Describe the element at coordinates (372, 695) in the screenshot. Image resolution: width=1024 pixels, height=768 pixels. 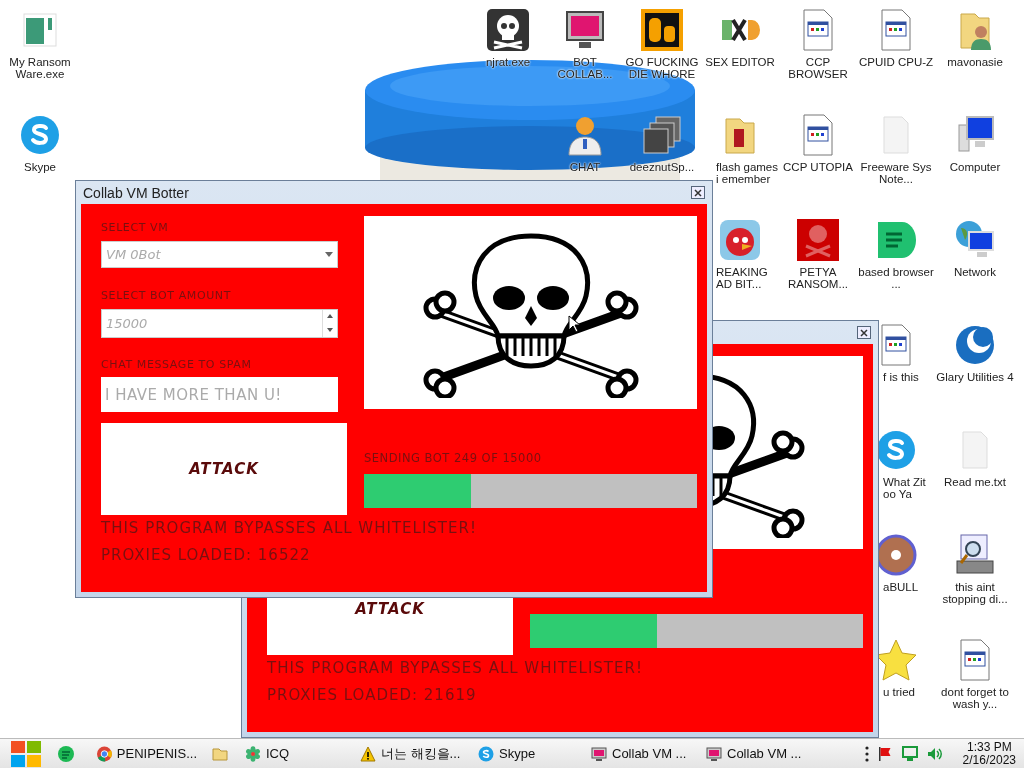
I see `proxies-count: PROXIES LOADED: 21619` at that location.